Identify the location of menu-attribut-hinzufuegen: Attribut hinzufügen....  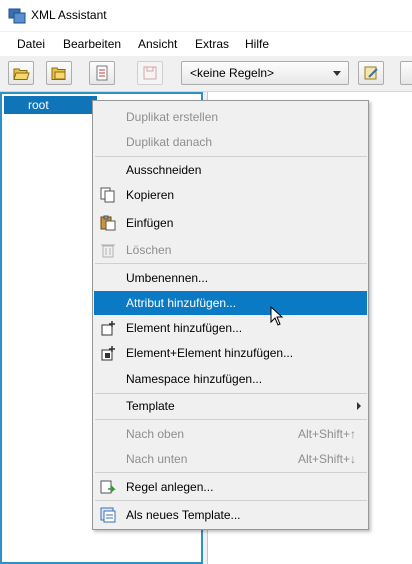
(230, 303).